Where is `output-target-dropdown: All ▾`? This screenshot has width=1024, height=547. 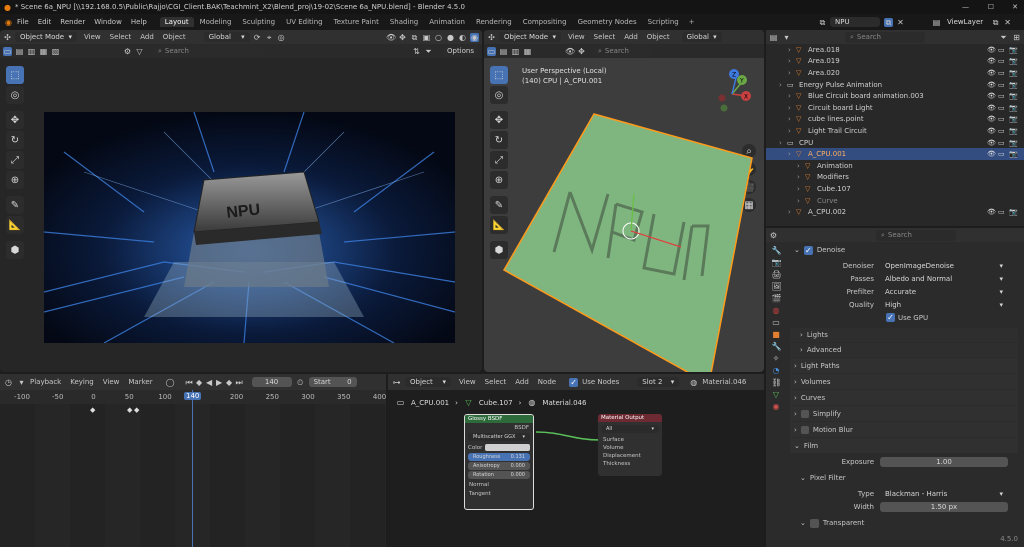
output-target-dropdown: All ▾ is located at coordinates (630, 429).